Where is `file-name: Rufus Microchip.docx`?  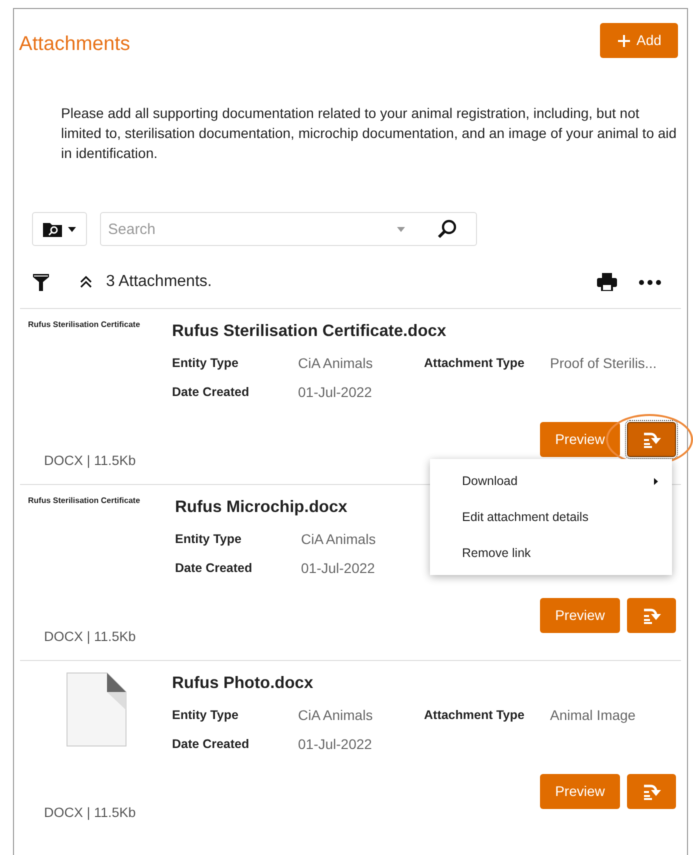
file-name: Rufus Microchip.docx is located at coordinates (261, 507).